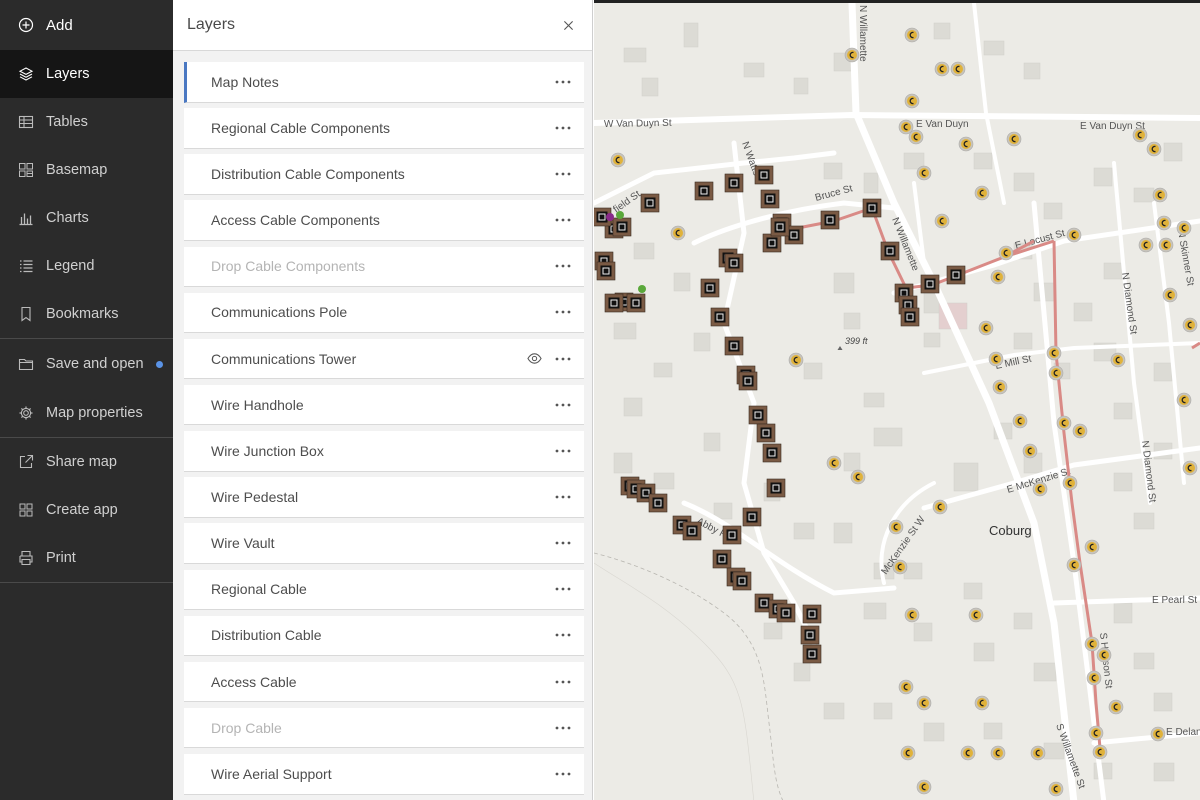 The width and height of the screenshot is (1200, 800). I want to click on close-panel-button, so click(568, 25).